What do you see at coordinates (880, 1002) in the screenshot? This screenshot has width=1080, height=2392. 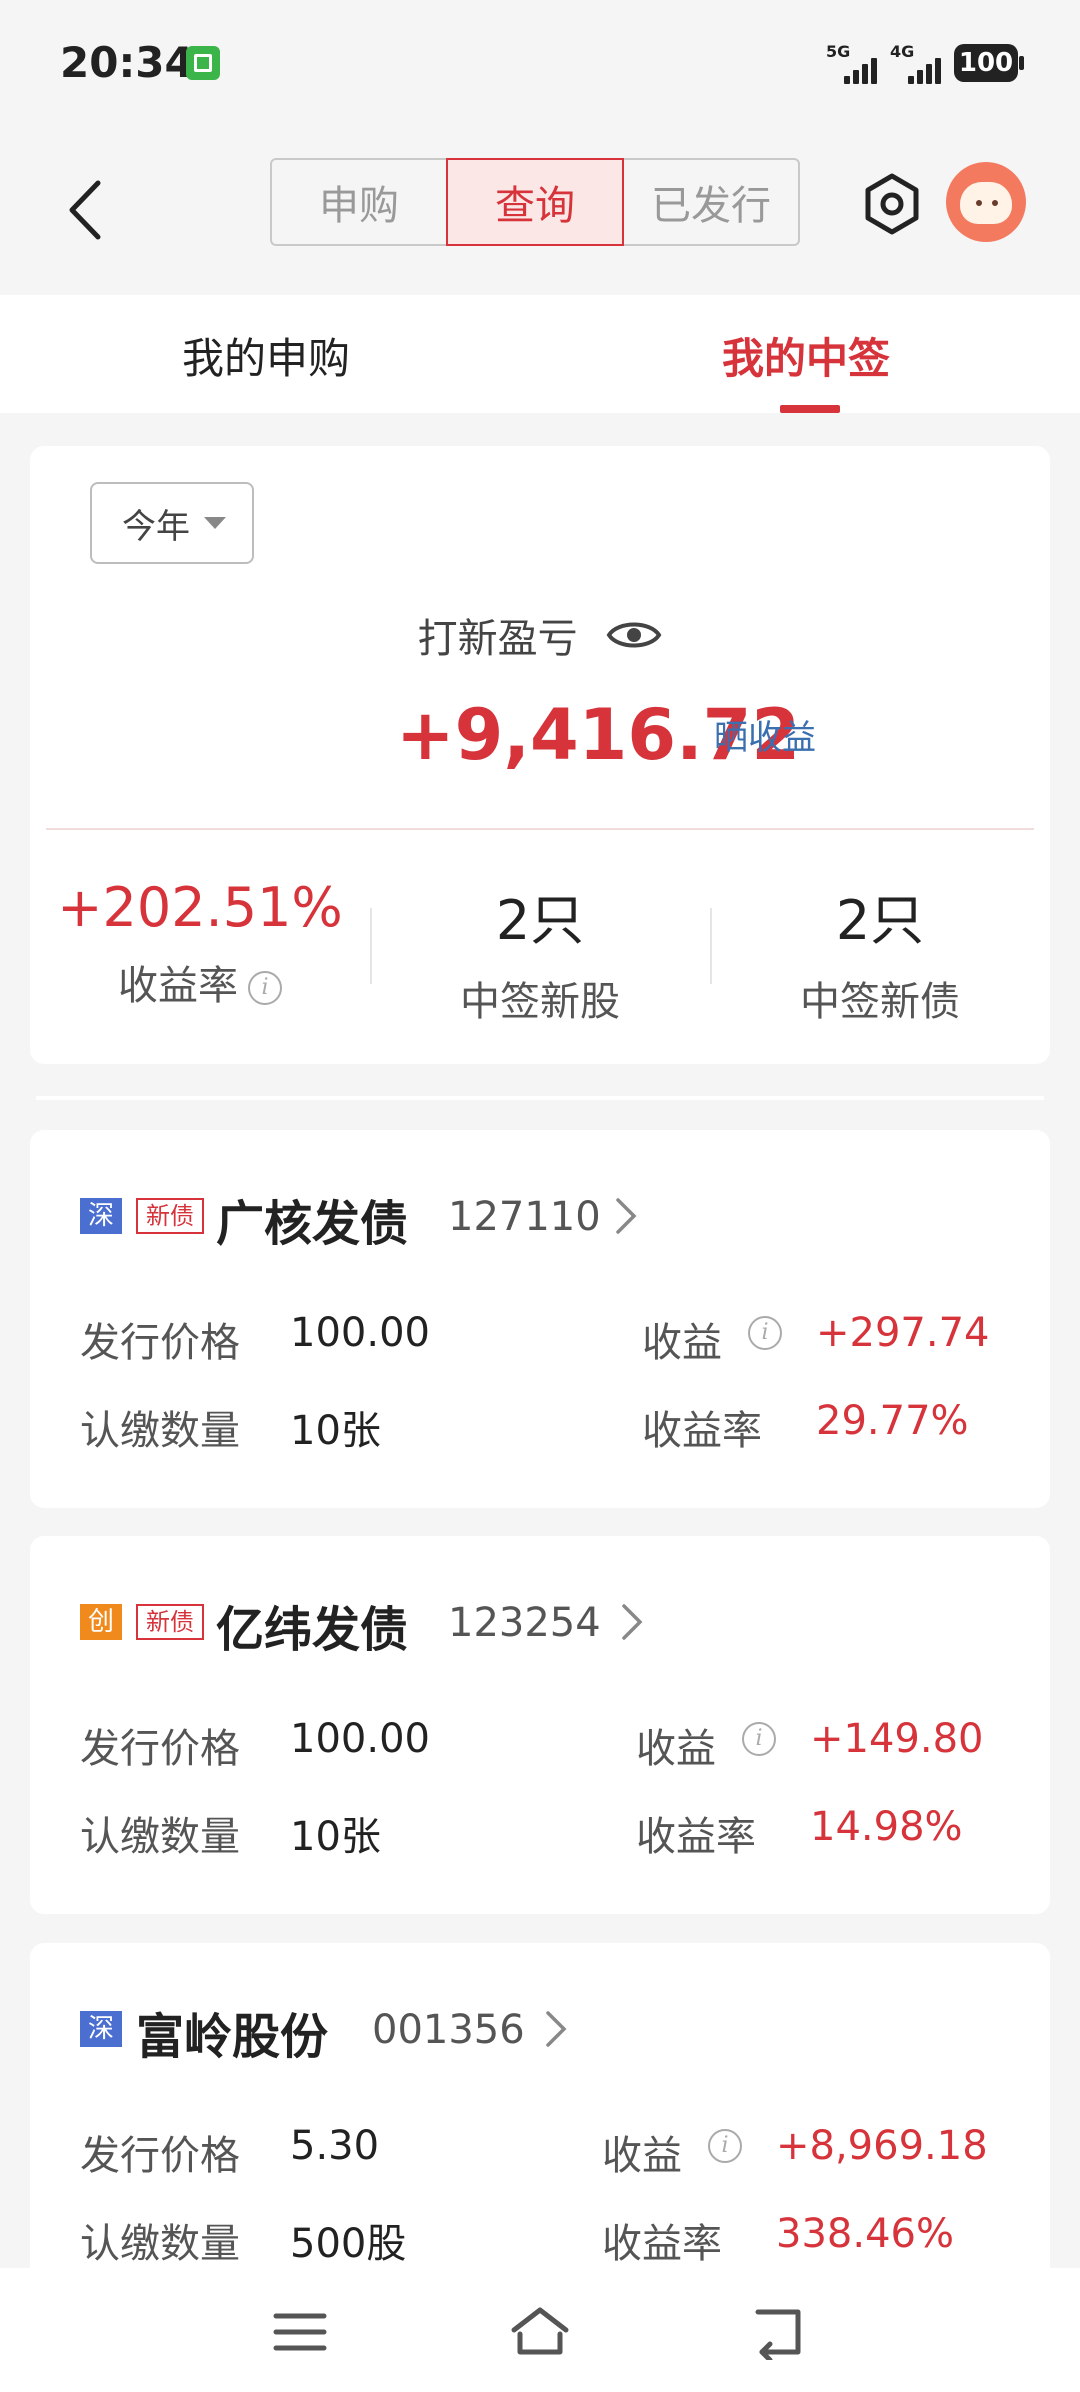 I see `stat-label: 中签新债` at bounding box center [880, 1002].